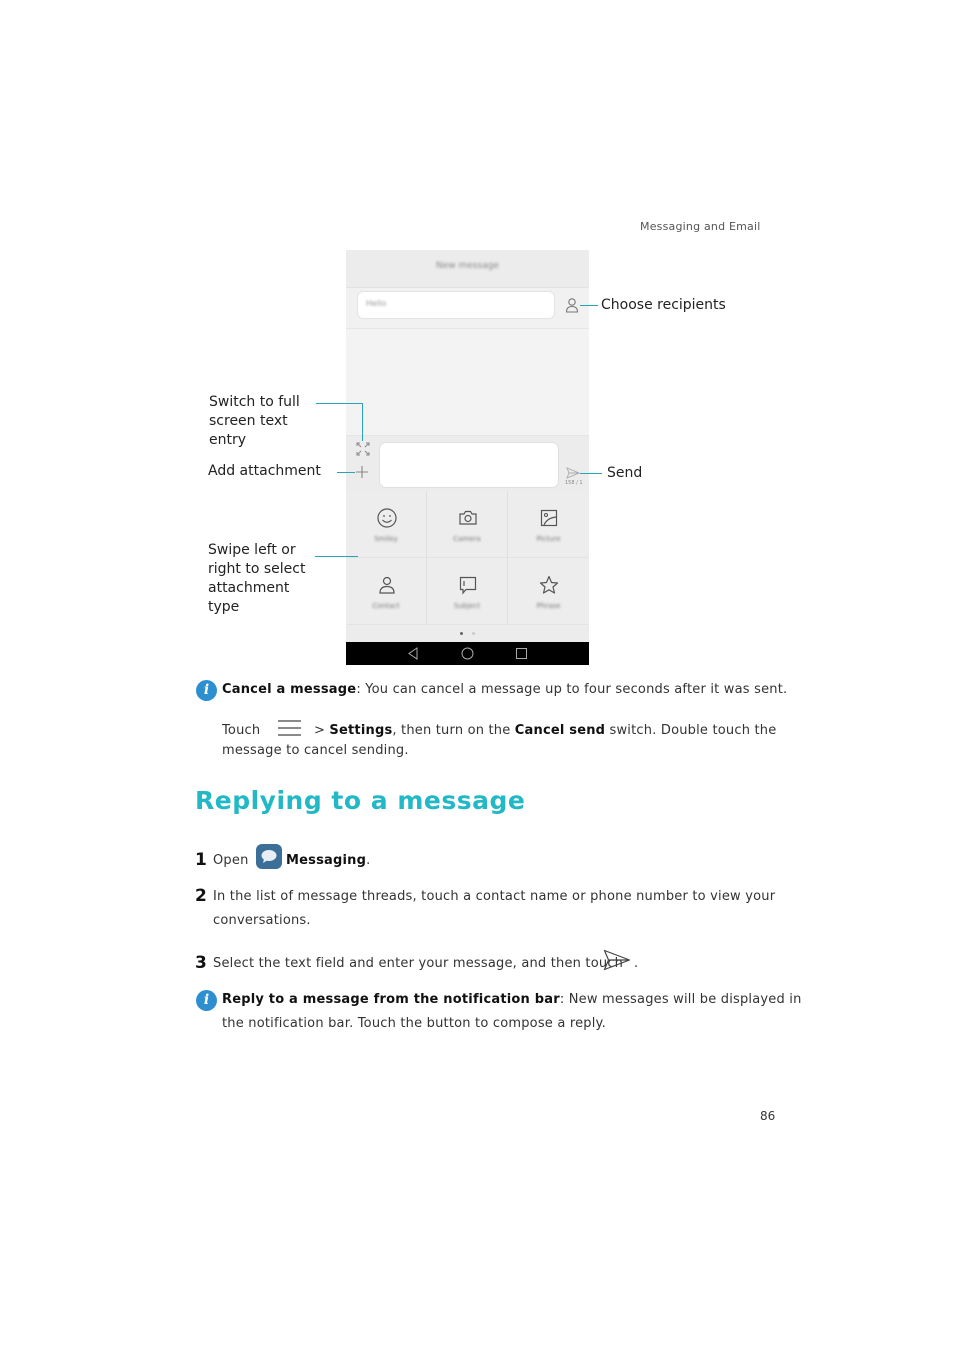 This screenshot has width=954, height=1350. Describe the element at coordinates (201, 963) in the screenshot. I see `step-number: 3` at that location.